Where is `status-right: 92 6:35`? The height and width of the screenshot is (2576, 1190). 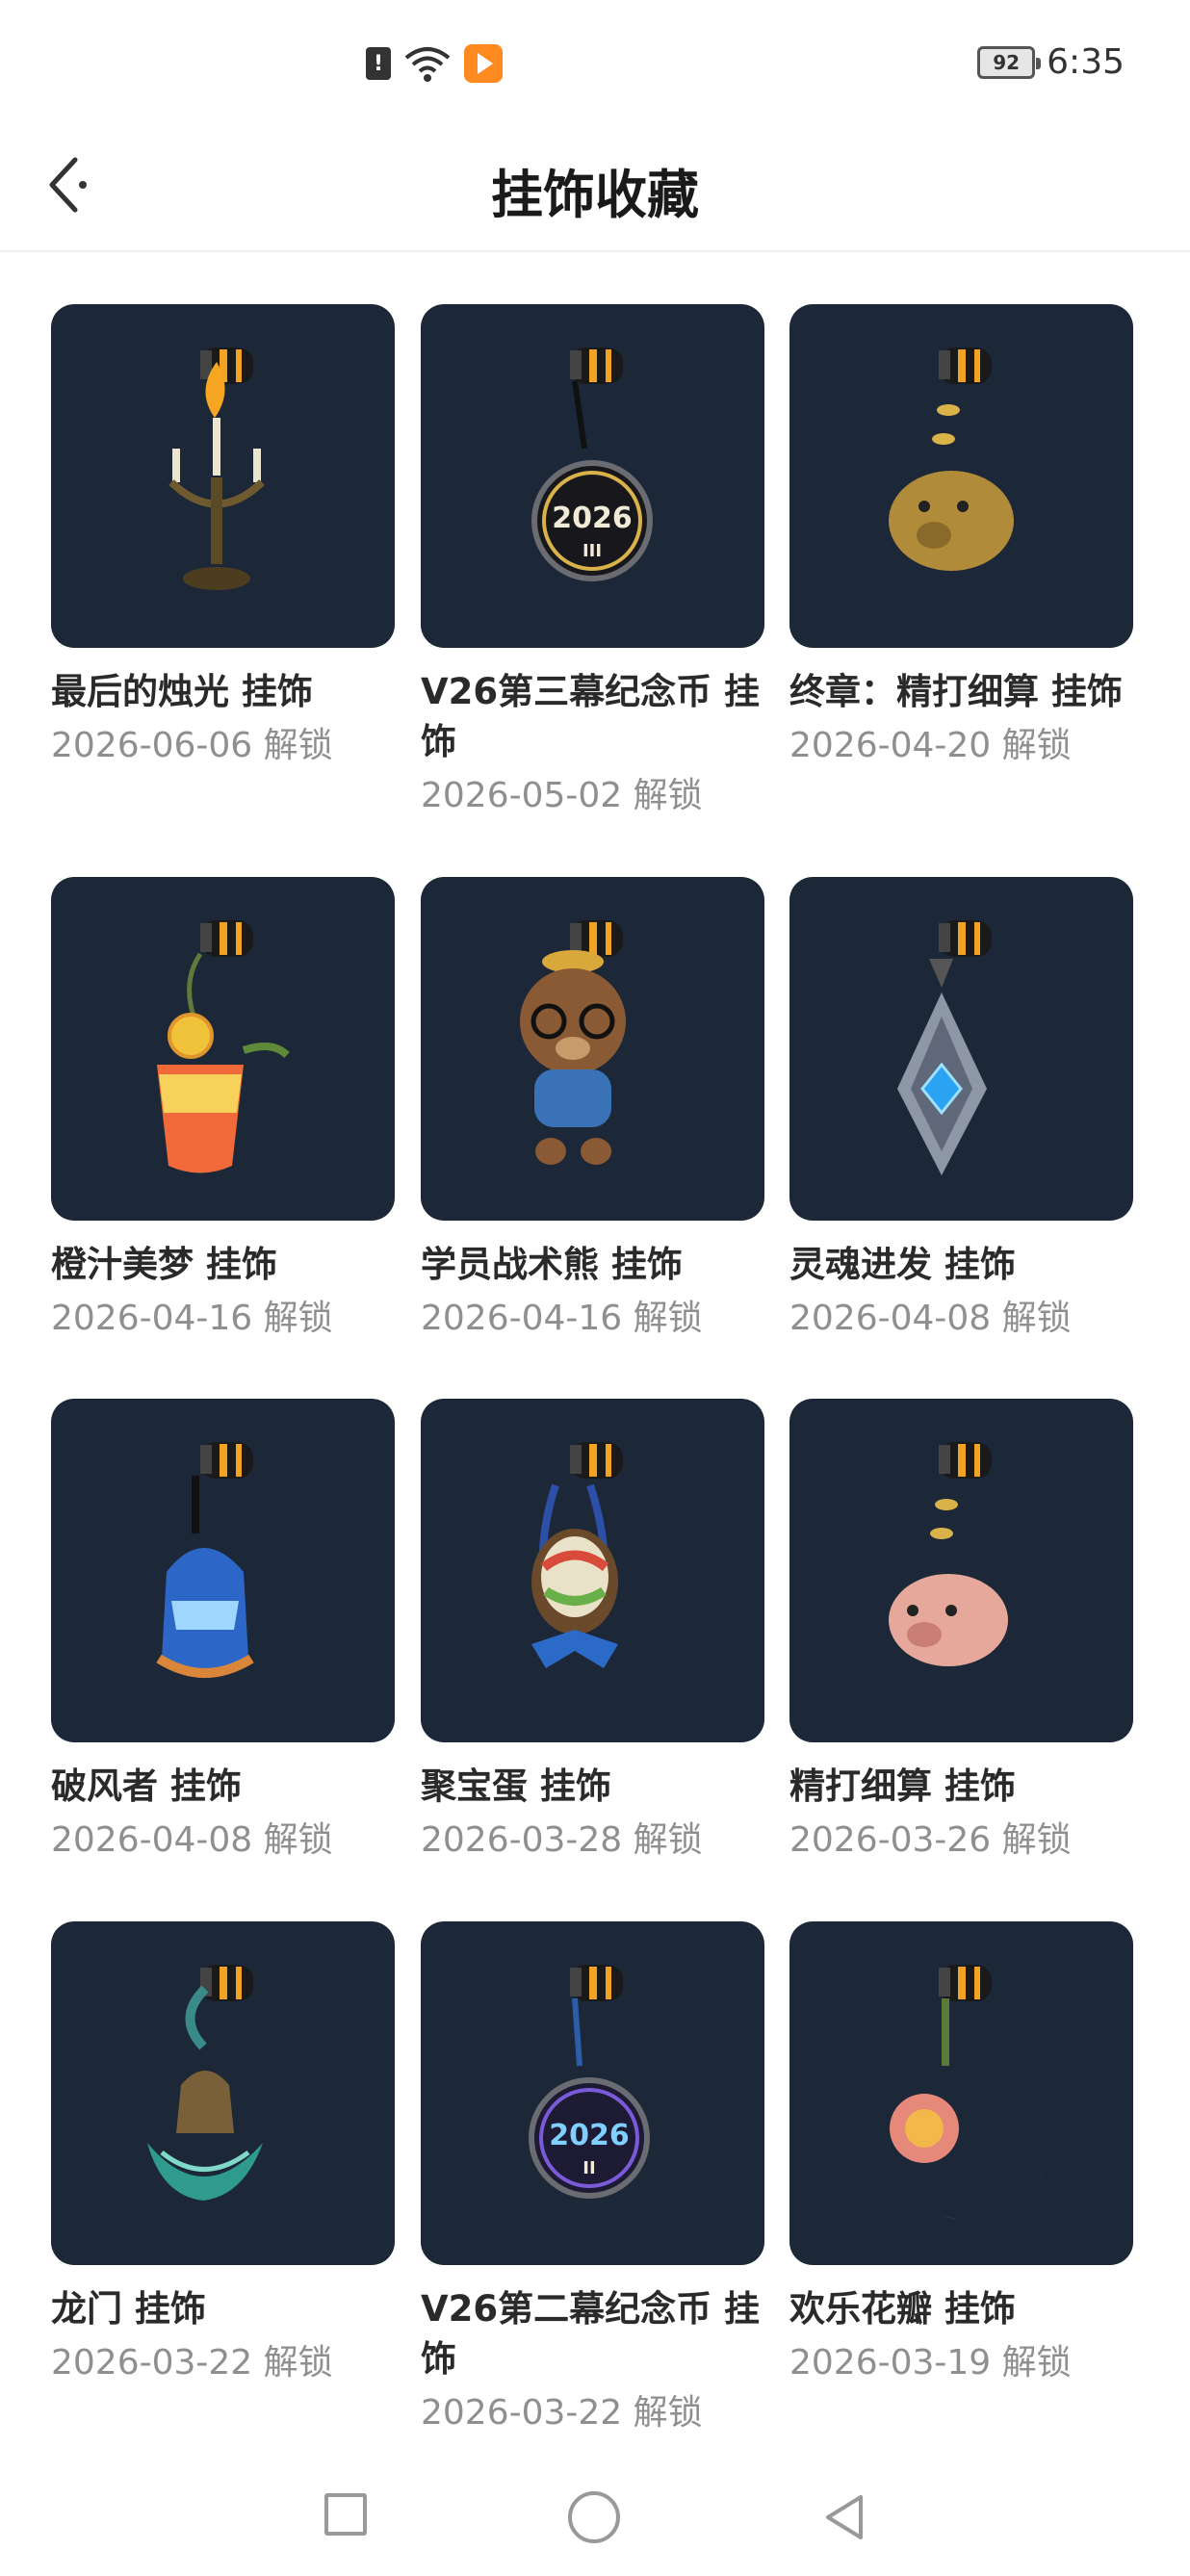 status-right: 92 6:35 is located at coordinates (1051, 62).